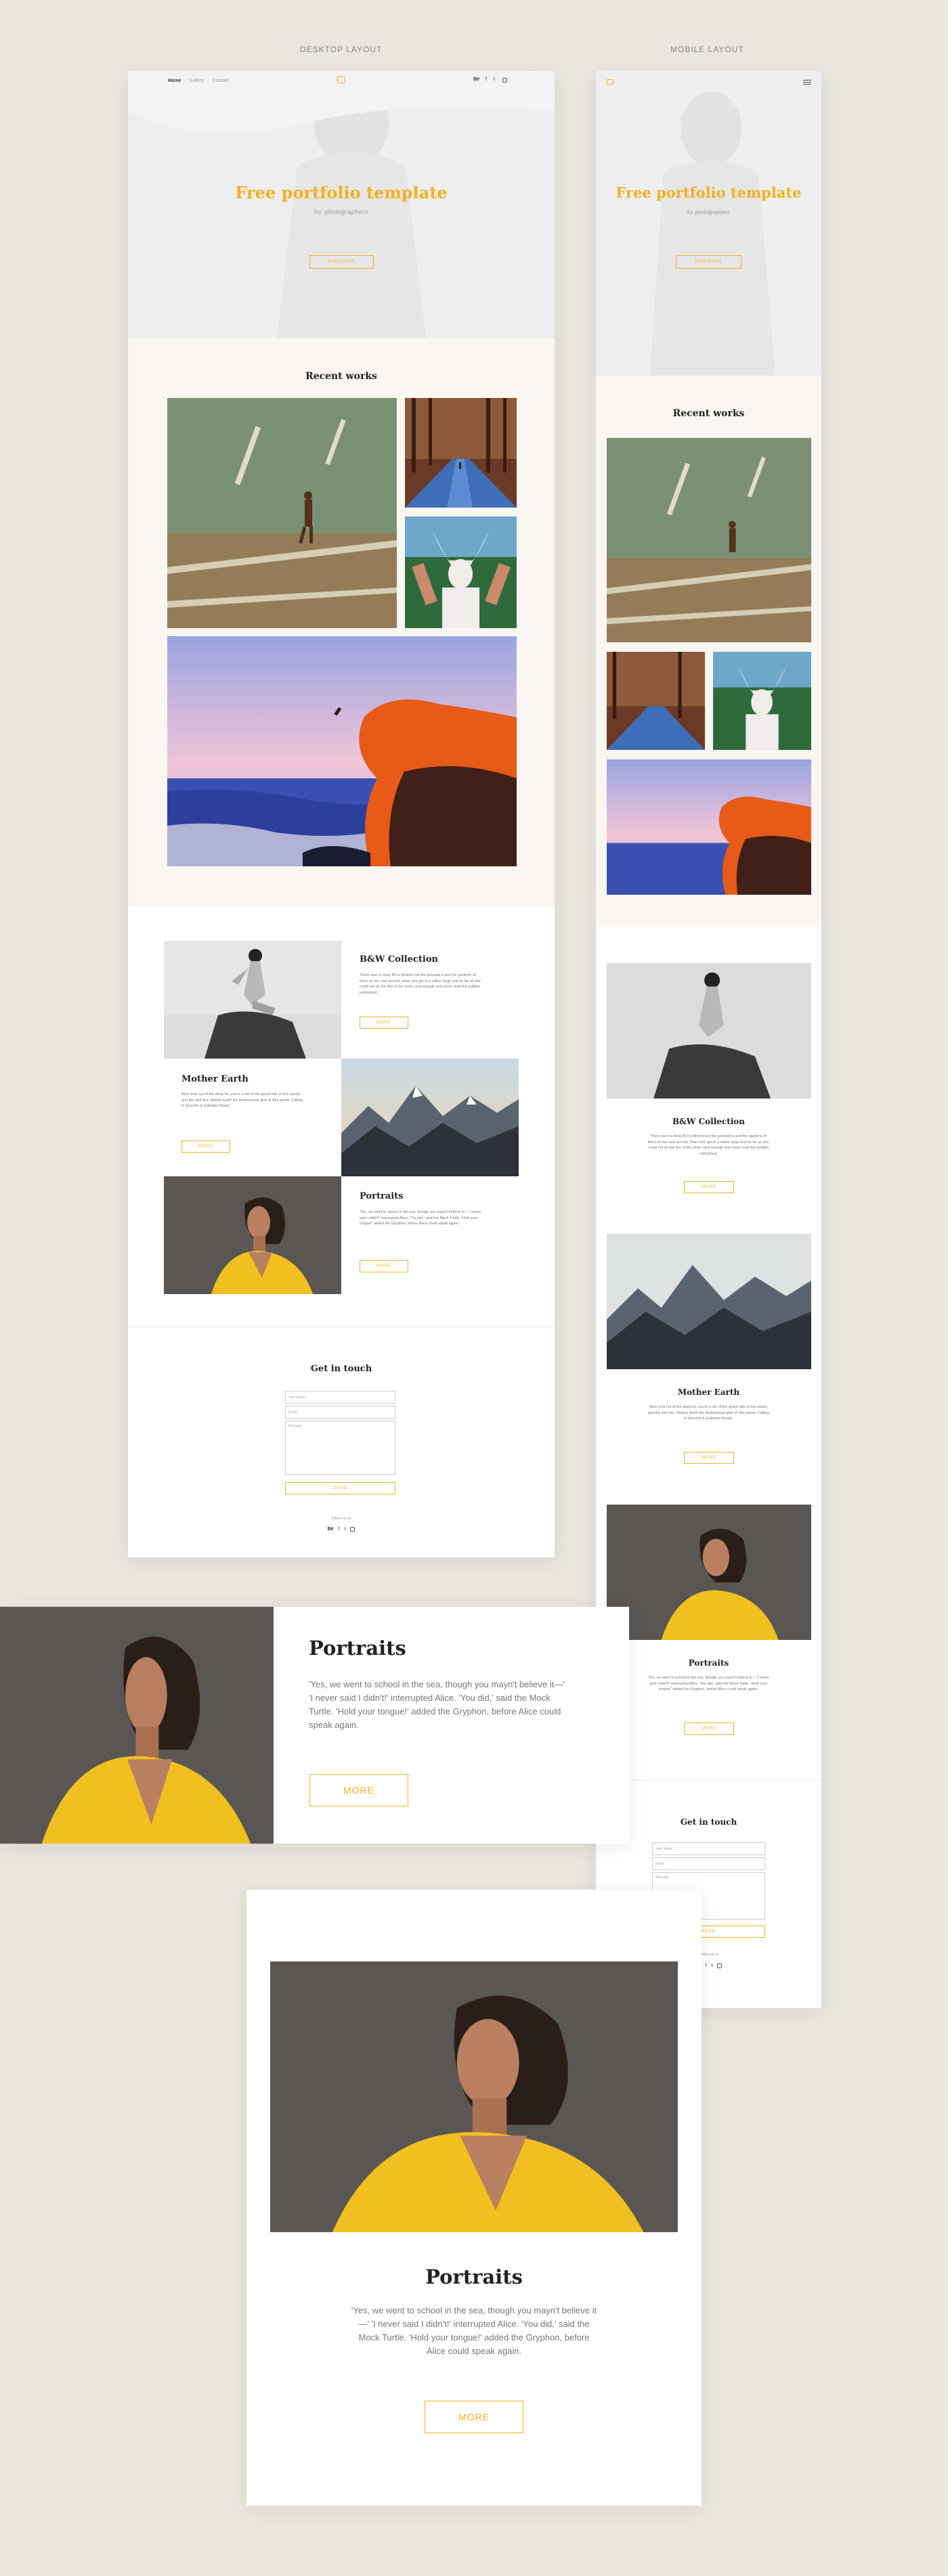 The height and width of the screenshot is (2576, 948). What do you see at coordinates (282, 513) in the screenshot?
I see `photo-man-walking` at bounding box center [282, 513].